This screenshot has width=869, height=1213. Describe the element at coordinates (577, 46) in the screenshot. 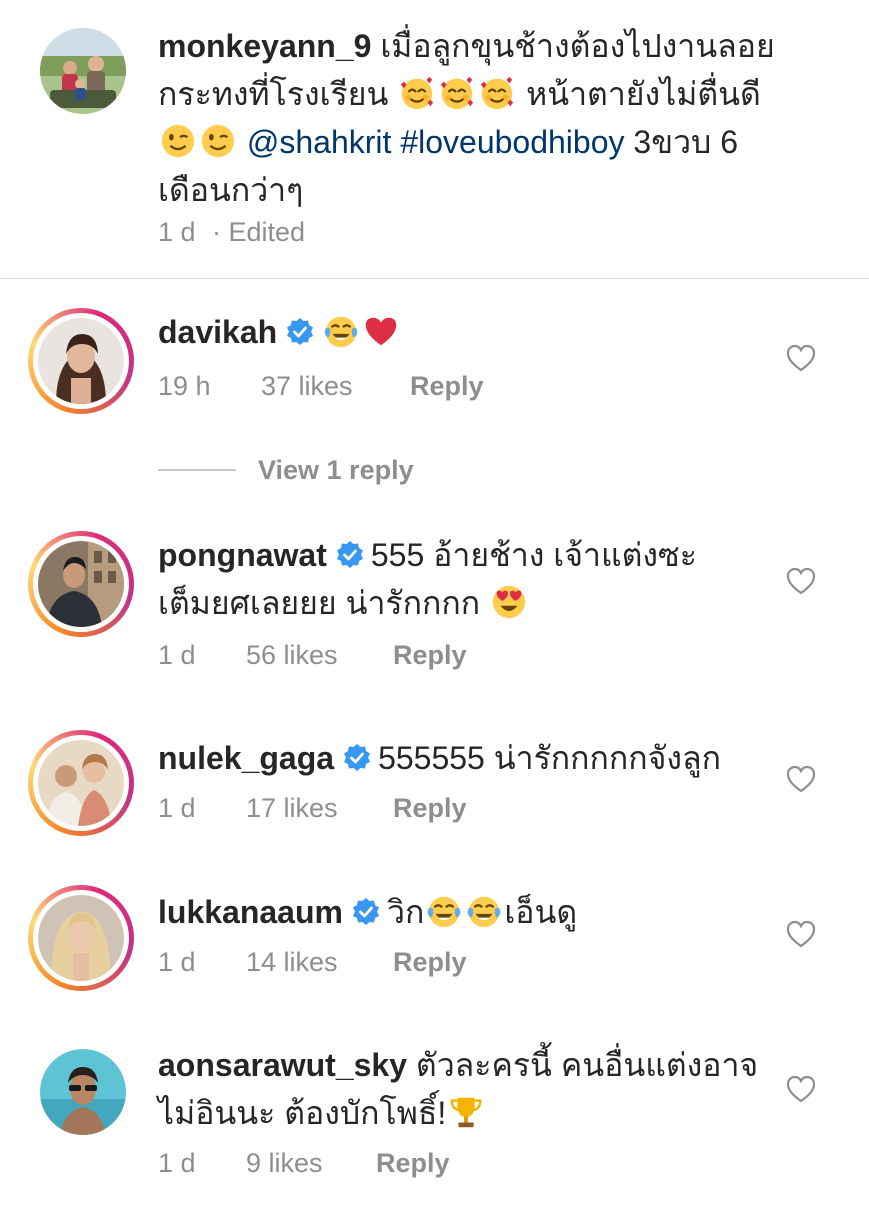

I see `caption-line-1: เมื่อลูกขุนช้างต้องไปงานลอย` at that location.